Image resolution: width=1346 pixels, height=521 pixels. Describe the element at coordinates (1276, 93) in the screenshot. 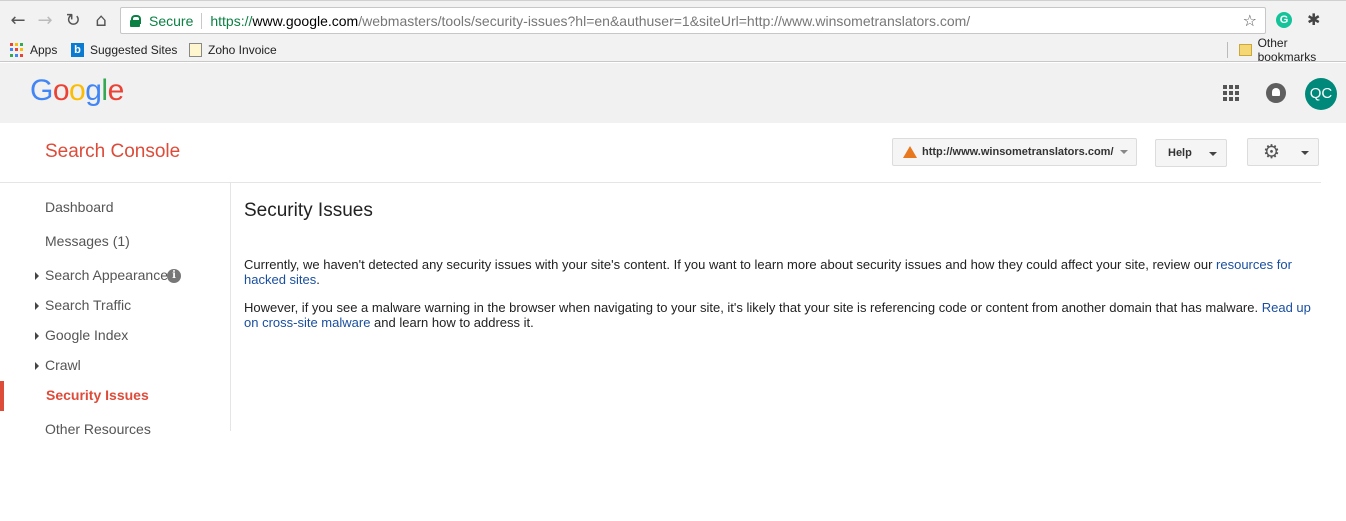

I see `notifications-bell-icon` at that location.